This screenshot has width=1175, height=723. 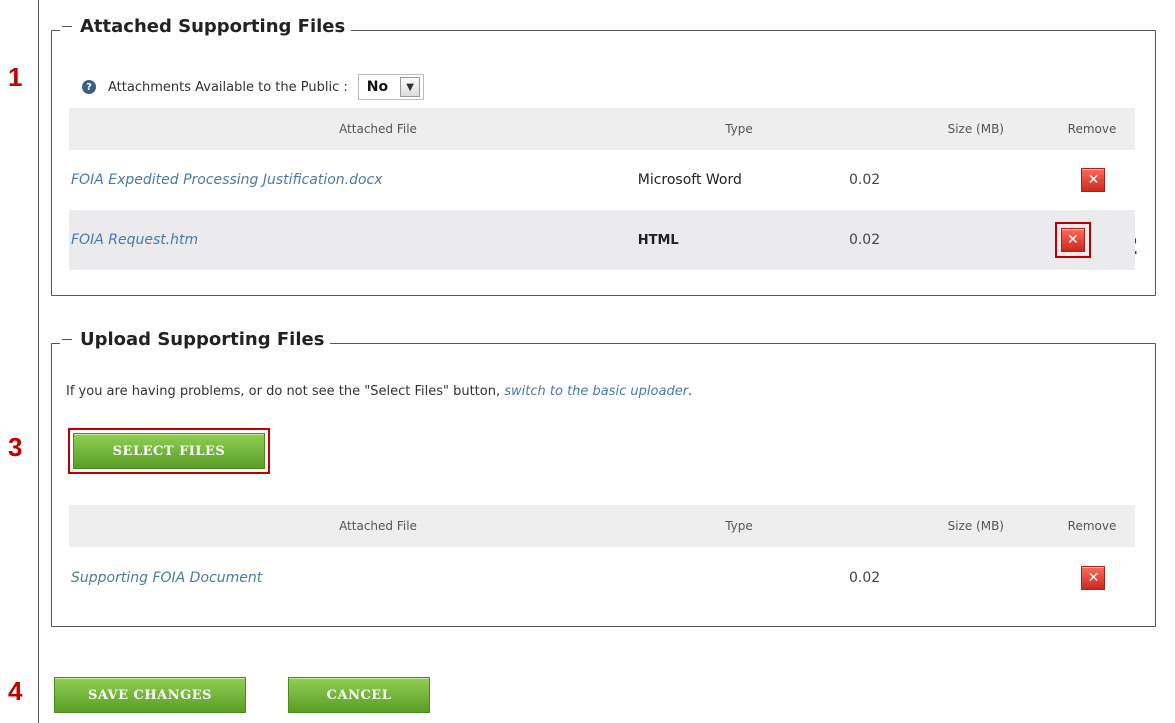 I want to click on highlight-frame-remove: ✕, so click(x=1072, y=240).